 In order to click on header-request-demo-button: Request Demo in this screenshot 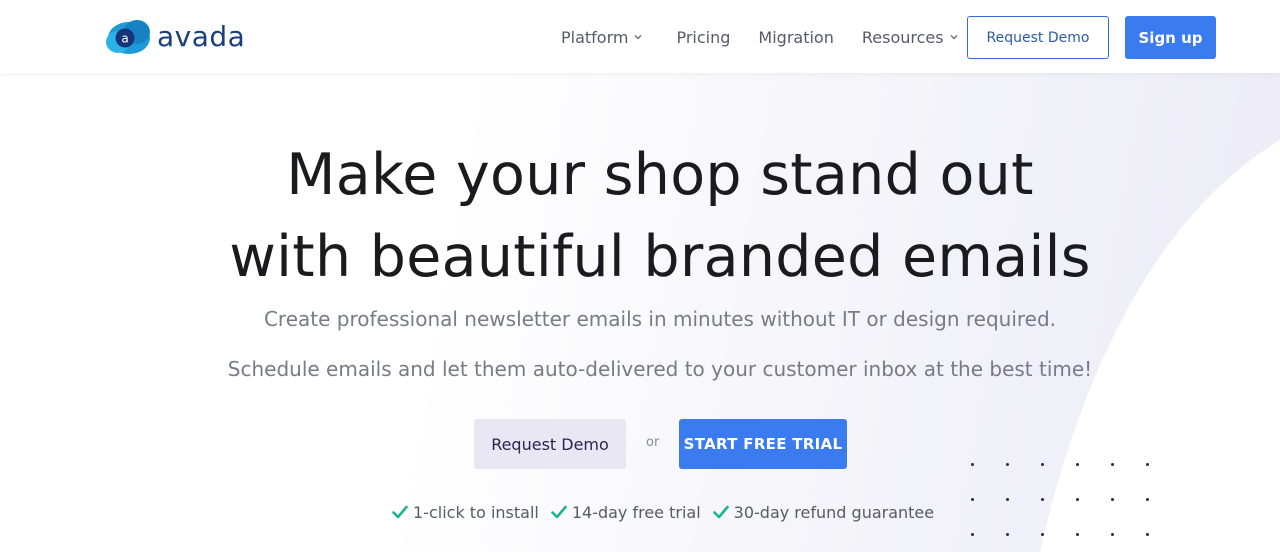, I will do `click(1038, 37)`.